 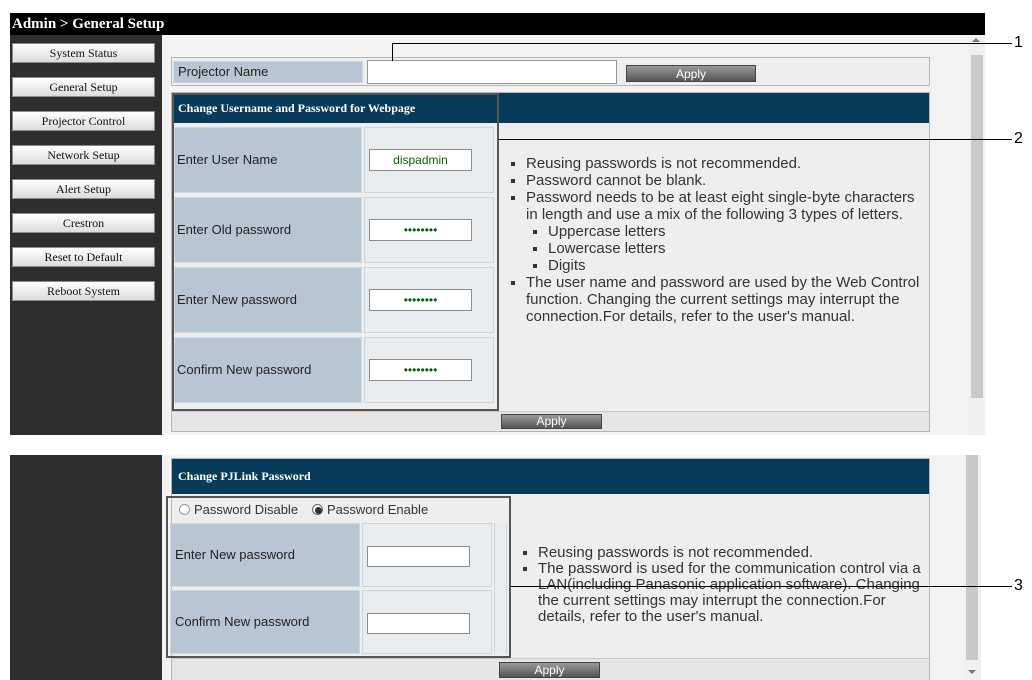 I want to click on note-subitem: Lowercase letters, so click(x=736, y=248).